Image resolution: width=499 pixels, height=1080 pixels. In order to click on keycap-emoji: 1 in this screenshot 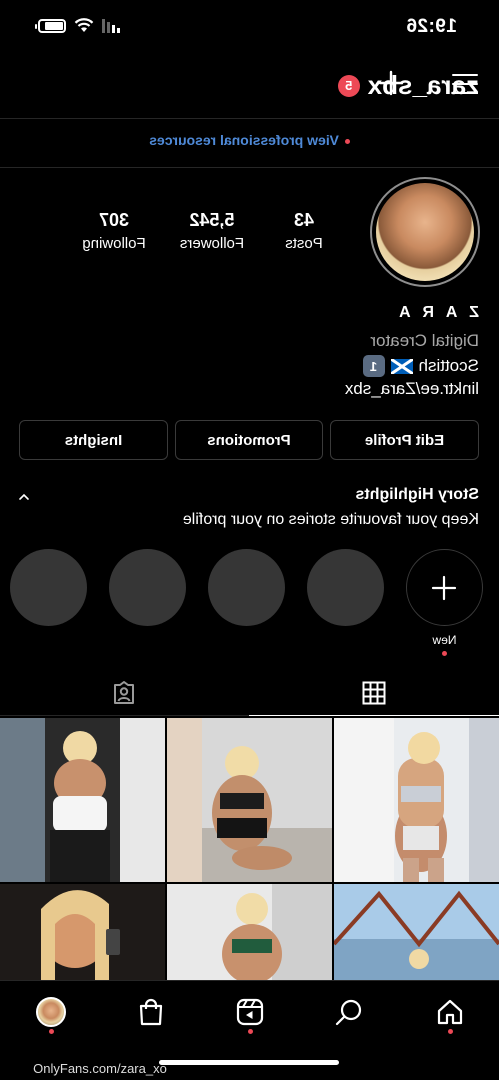, I will do `click(373, 366)`.